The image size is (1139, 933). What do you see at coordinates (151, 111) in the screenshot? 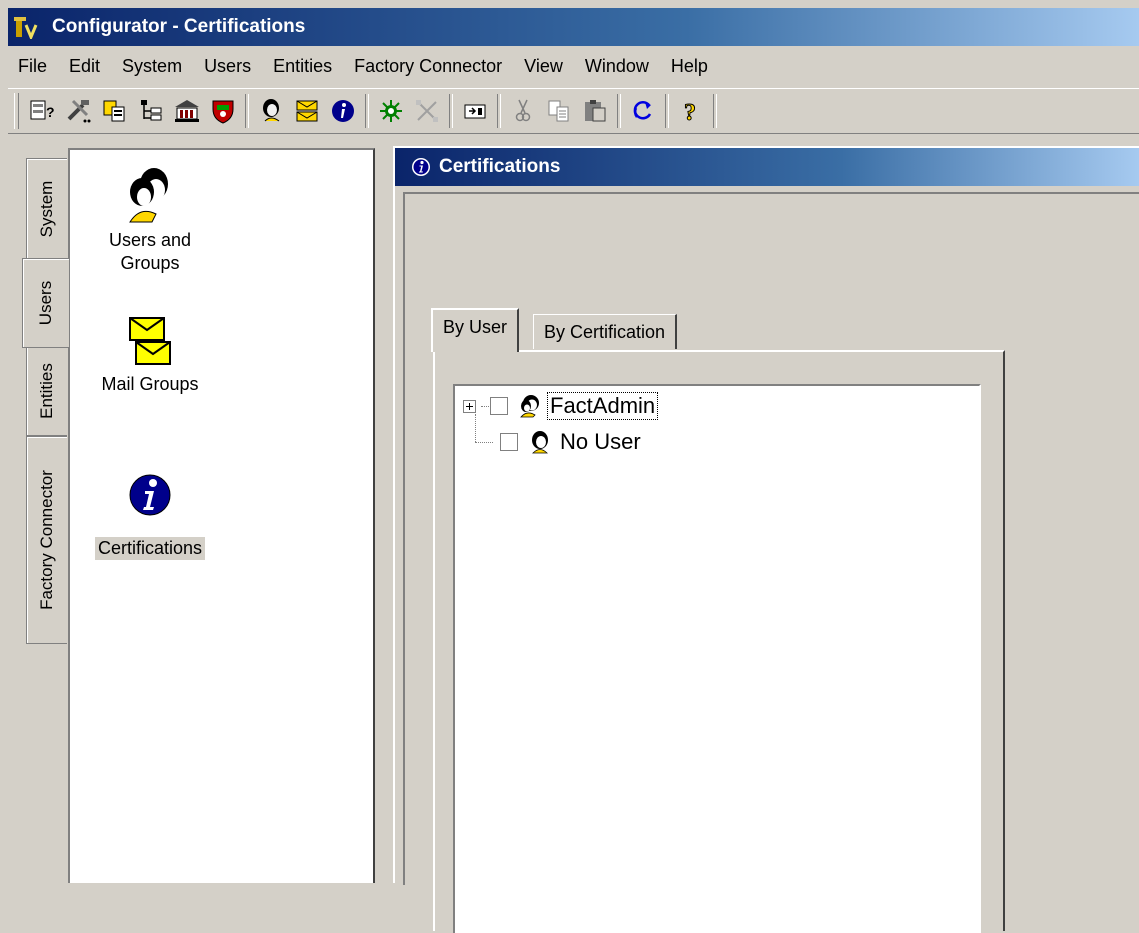
I see `tree-icon` at bounding box center [151, 111].